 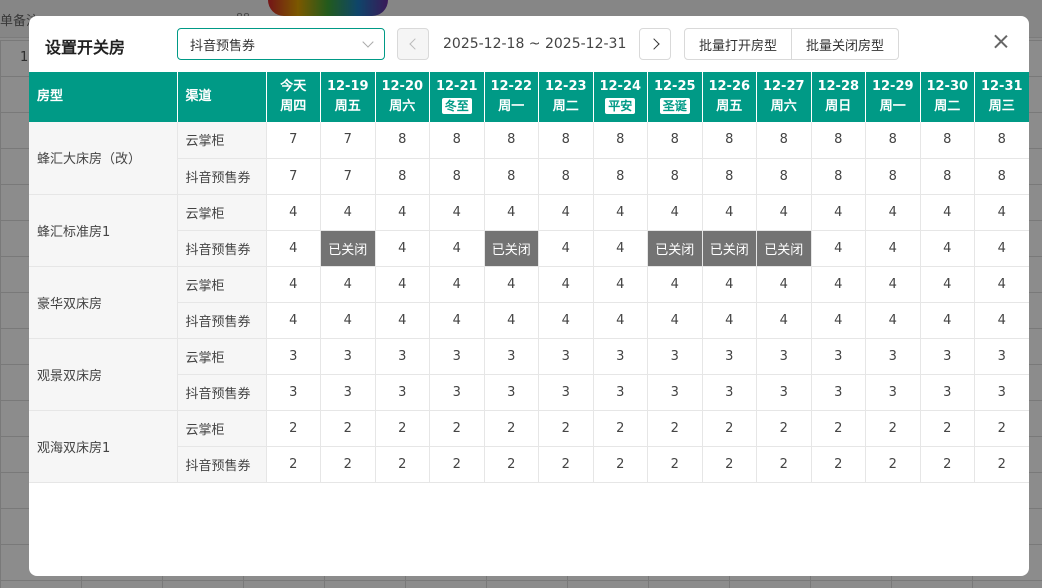 What do you see at coordinates (413, 44) in the screenshot?
I see `prev-period-button` at bounding box center [413, 44].